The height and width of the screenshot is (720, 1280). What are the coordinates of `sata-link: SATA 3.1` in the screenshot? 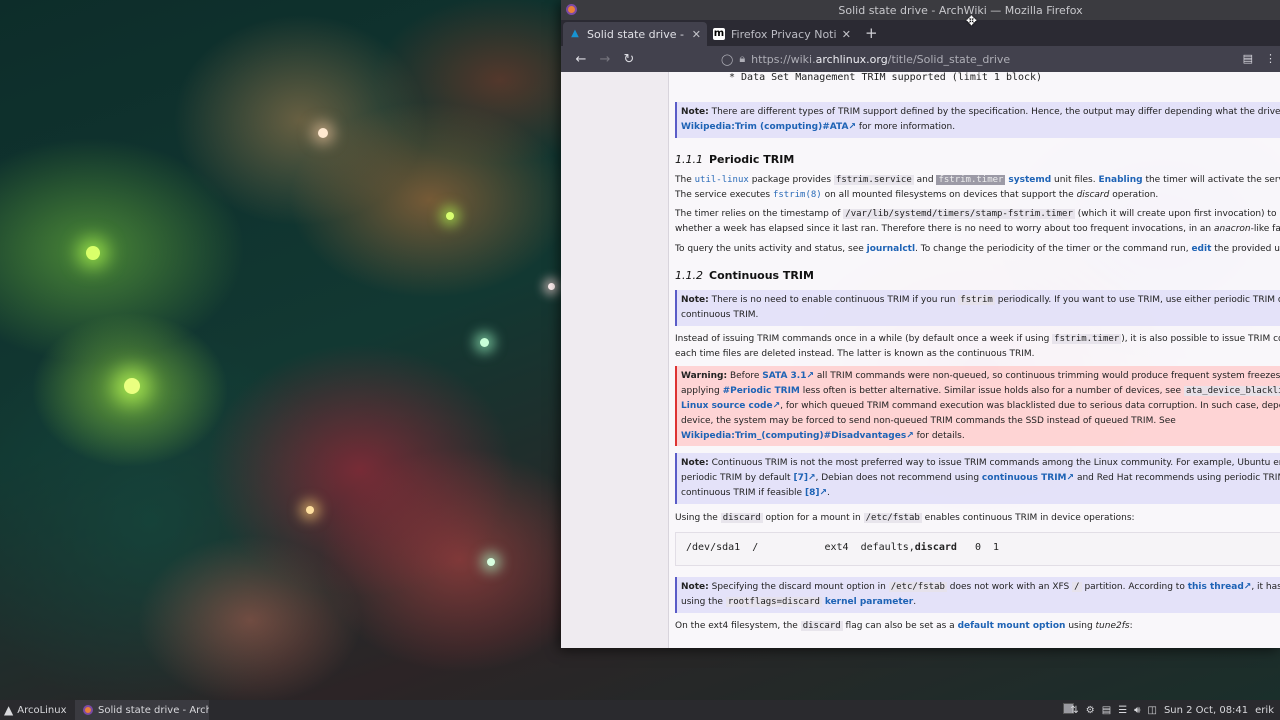 It's located at (784, 376).